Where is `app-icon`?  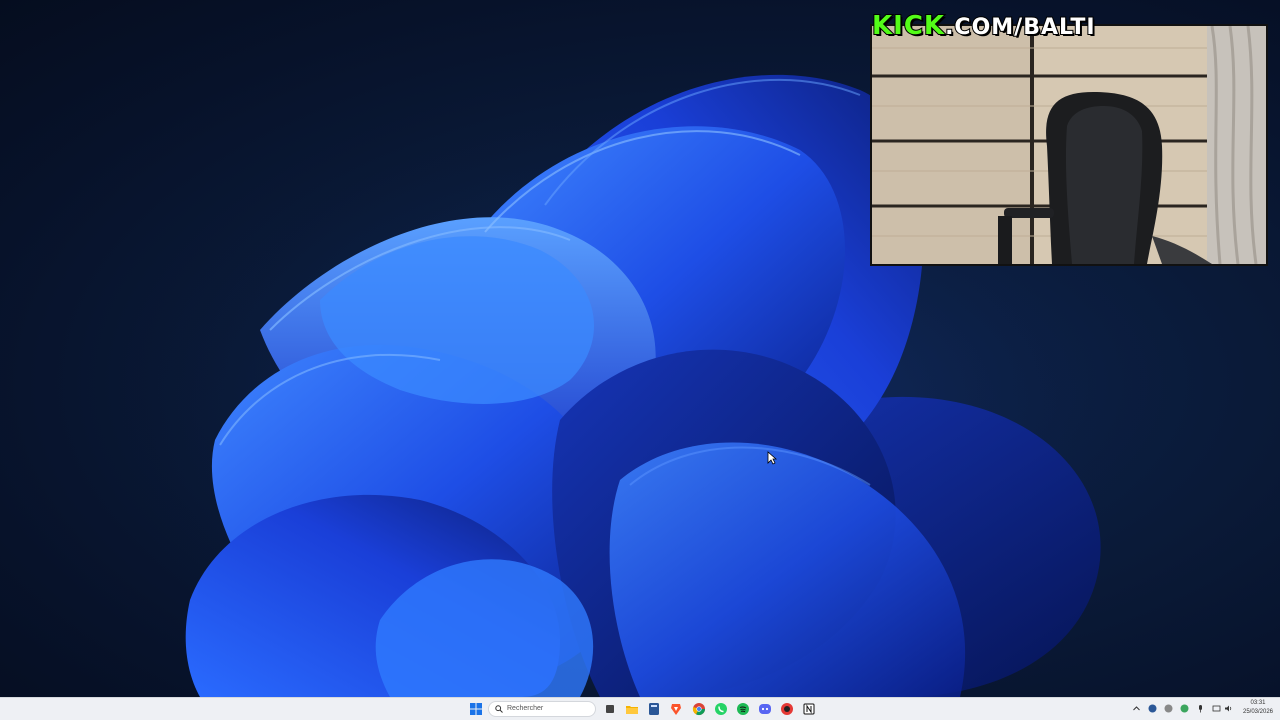
app-icon is located at coordinates (787, 709).